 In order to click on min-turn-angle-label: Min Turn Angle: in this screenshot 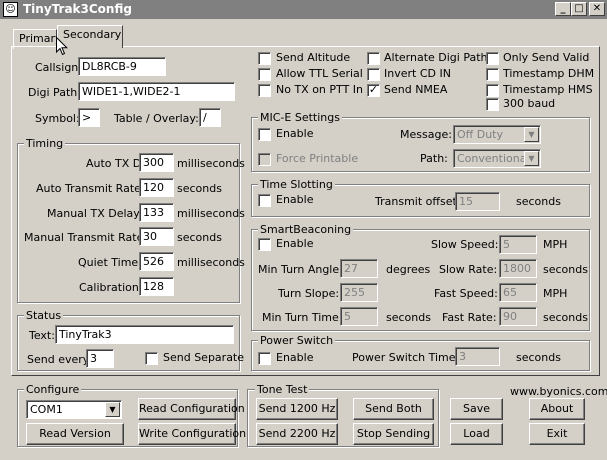, I will do `click(300, 269)`.